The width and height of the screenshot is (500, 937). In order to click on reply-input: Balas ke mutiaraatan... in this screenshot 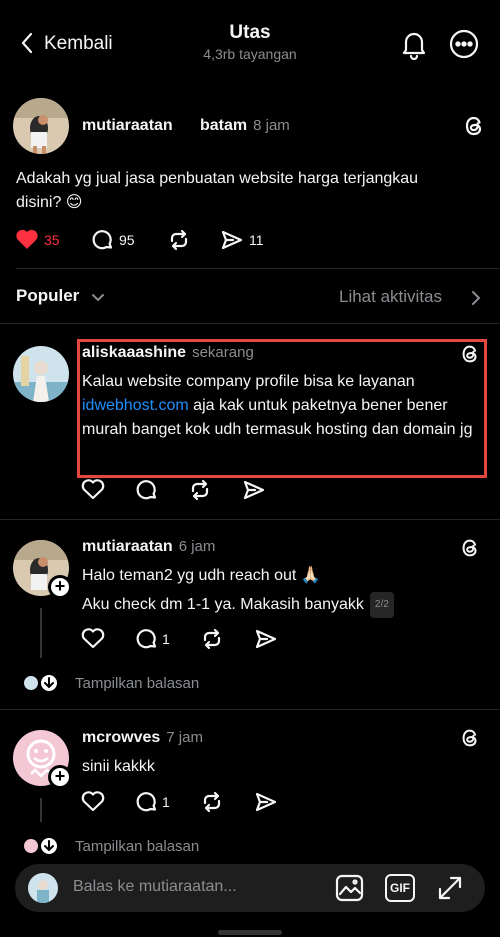, I will do `click(155, 887)`.